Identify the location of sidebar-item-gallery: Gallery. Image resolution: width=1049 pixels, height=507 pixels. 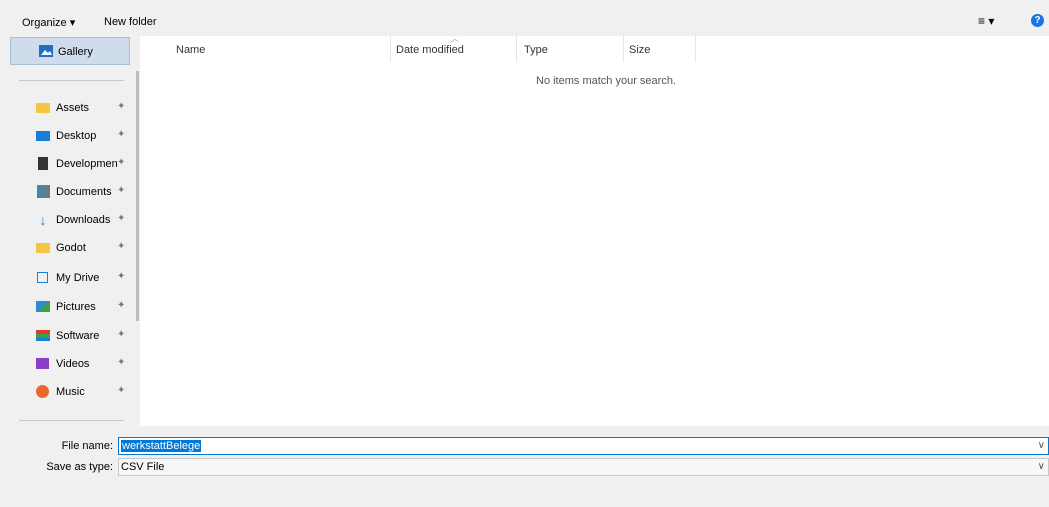
(70, 51).